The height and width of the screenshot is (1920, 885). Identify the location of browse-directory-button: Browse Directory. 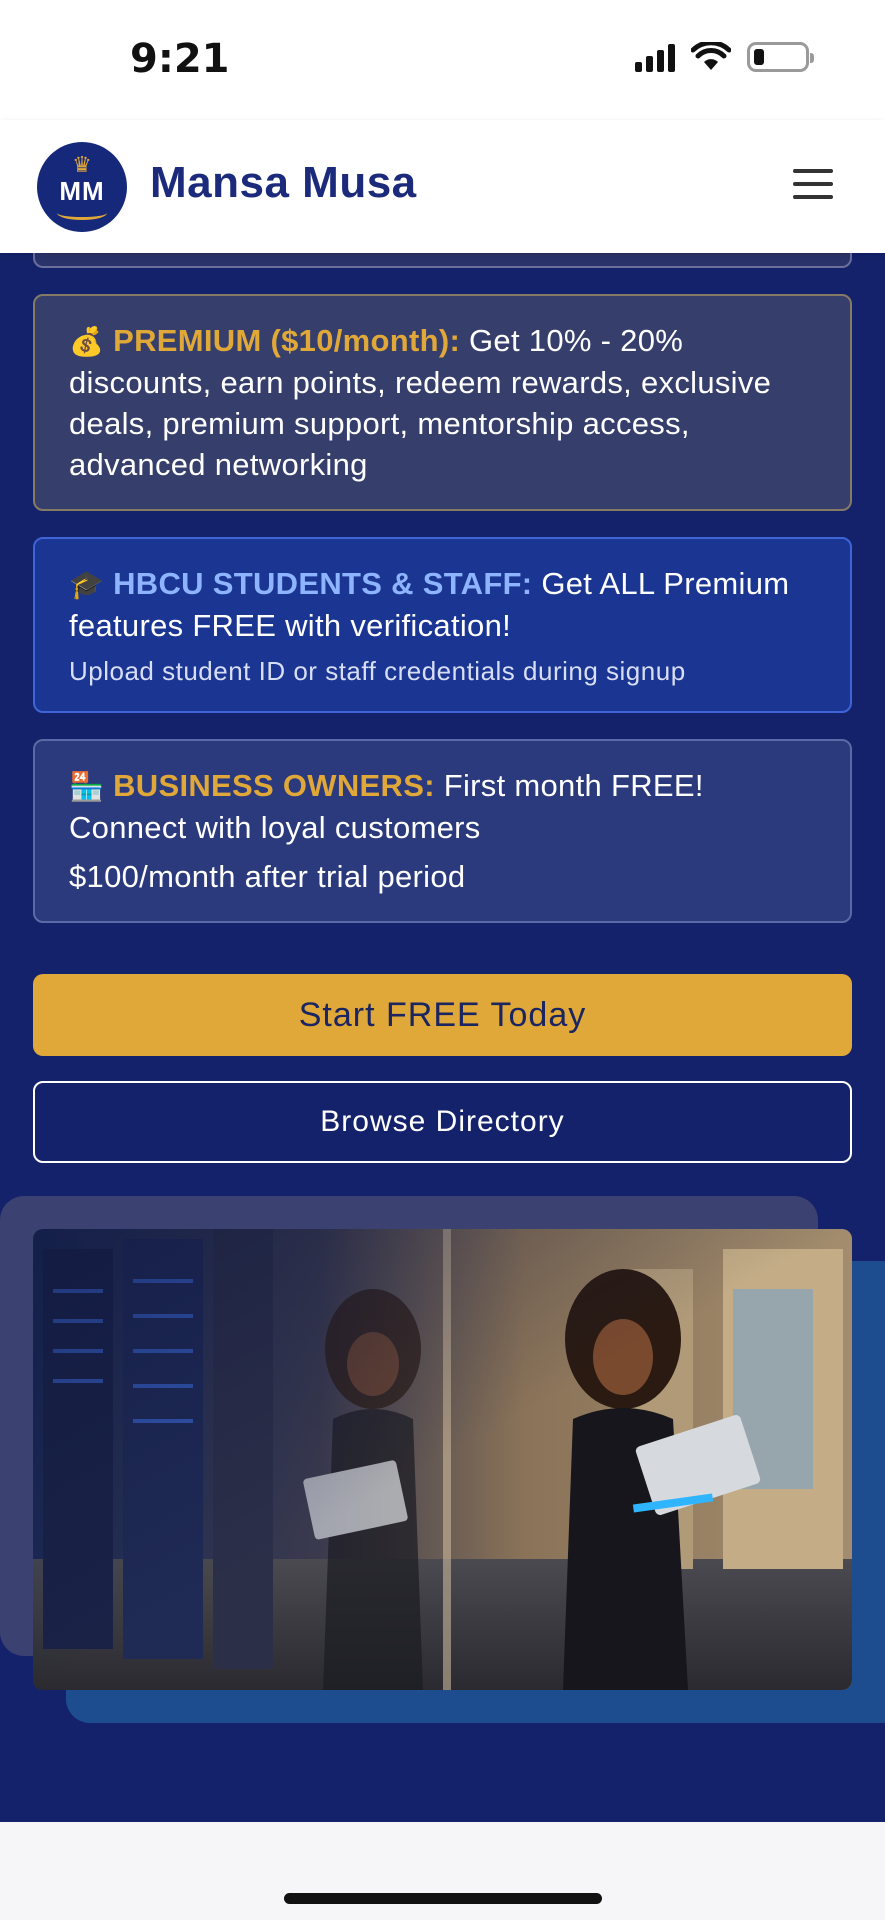
(442, 1122).